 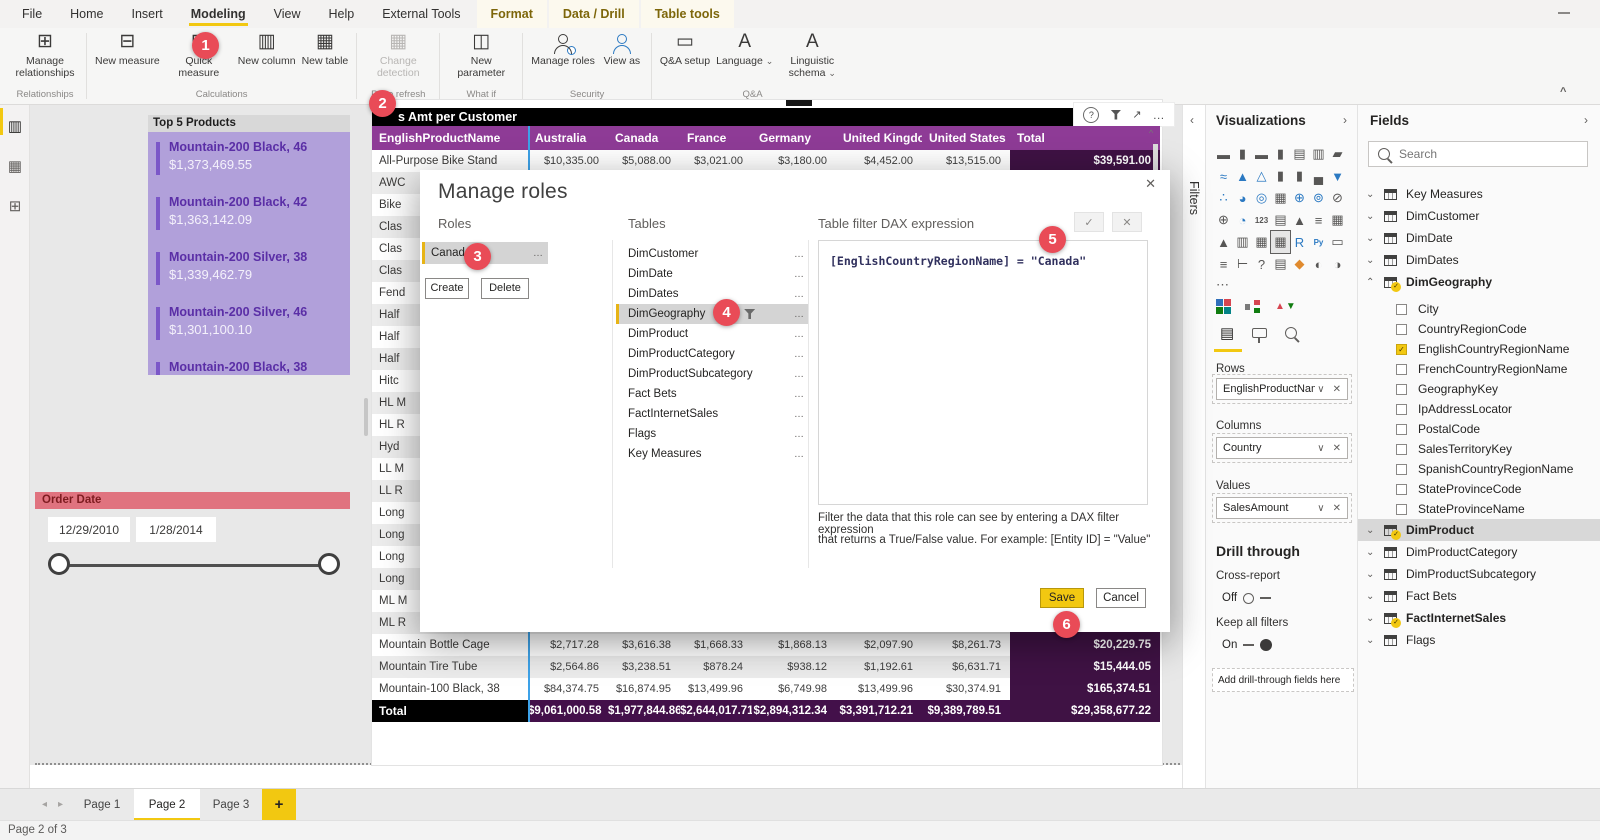 I want to click on ribbon-chart-icon: ▰, so click(x=1337, y=154).